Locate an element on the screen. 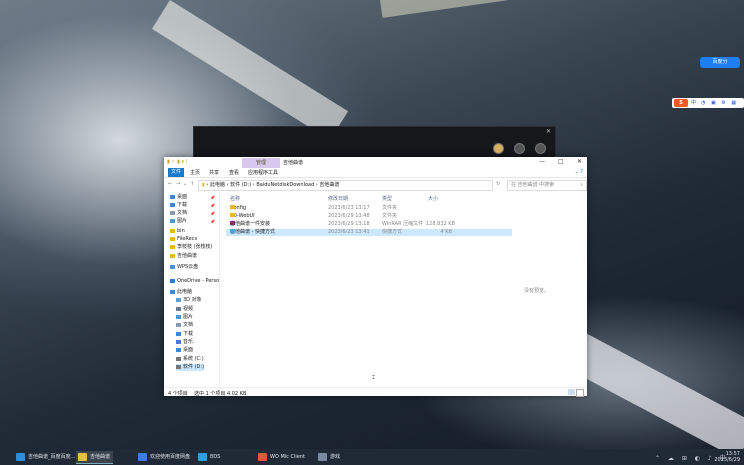  nav-item: 图片 📌 is located at coordinates (192, 221).